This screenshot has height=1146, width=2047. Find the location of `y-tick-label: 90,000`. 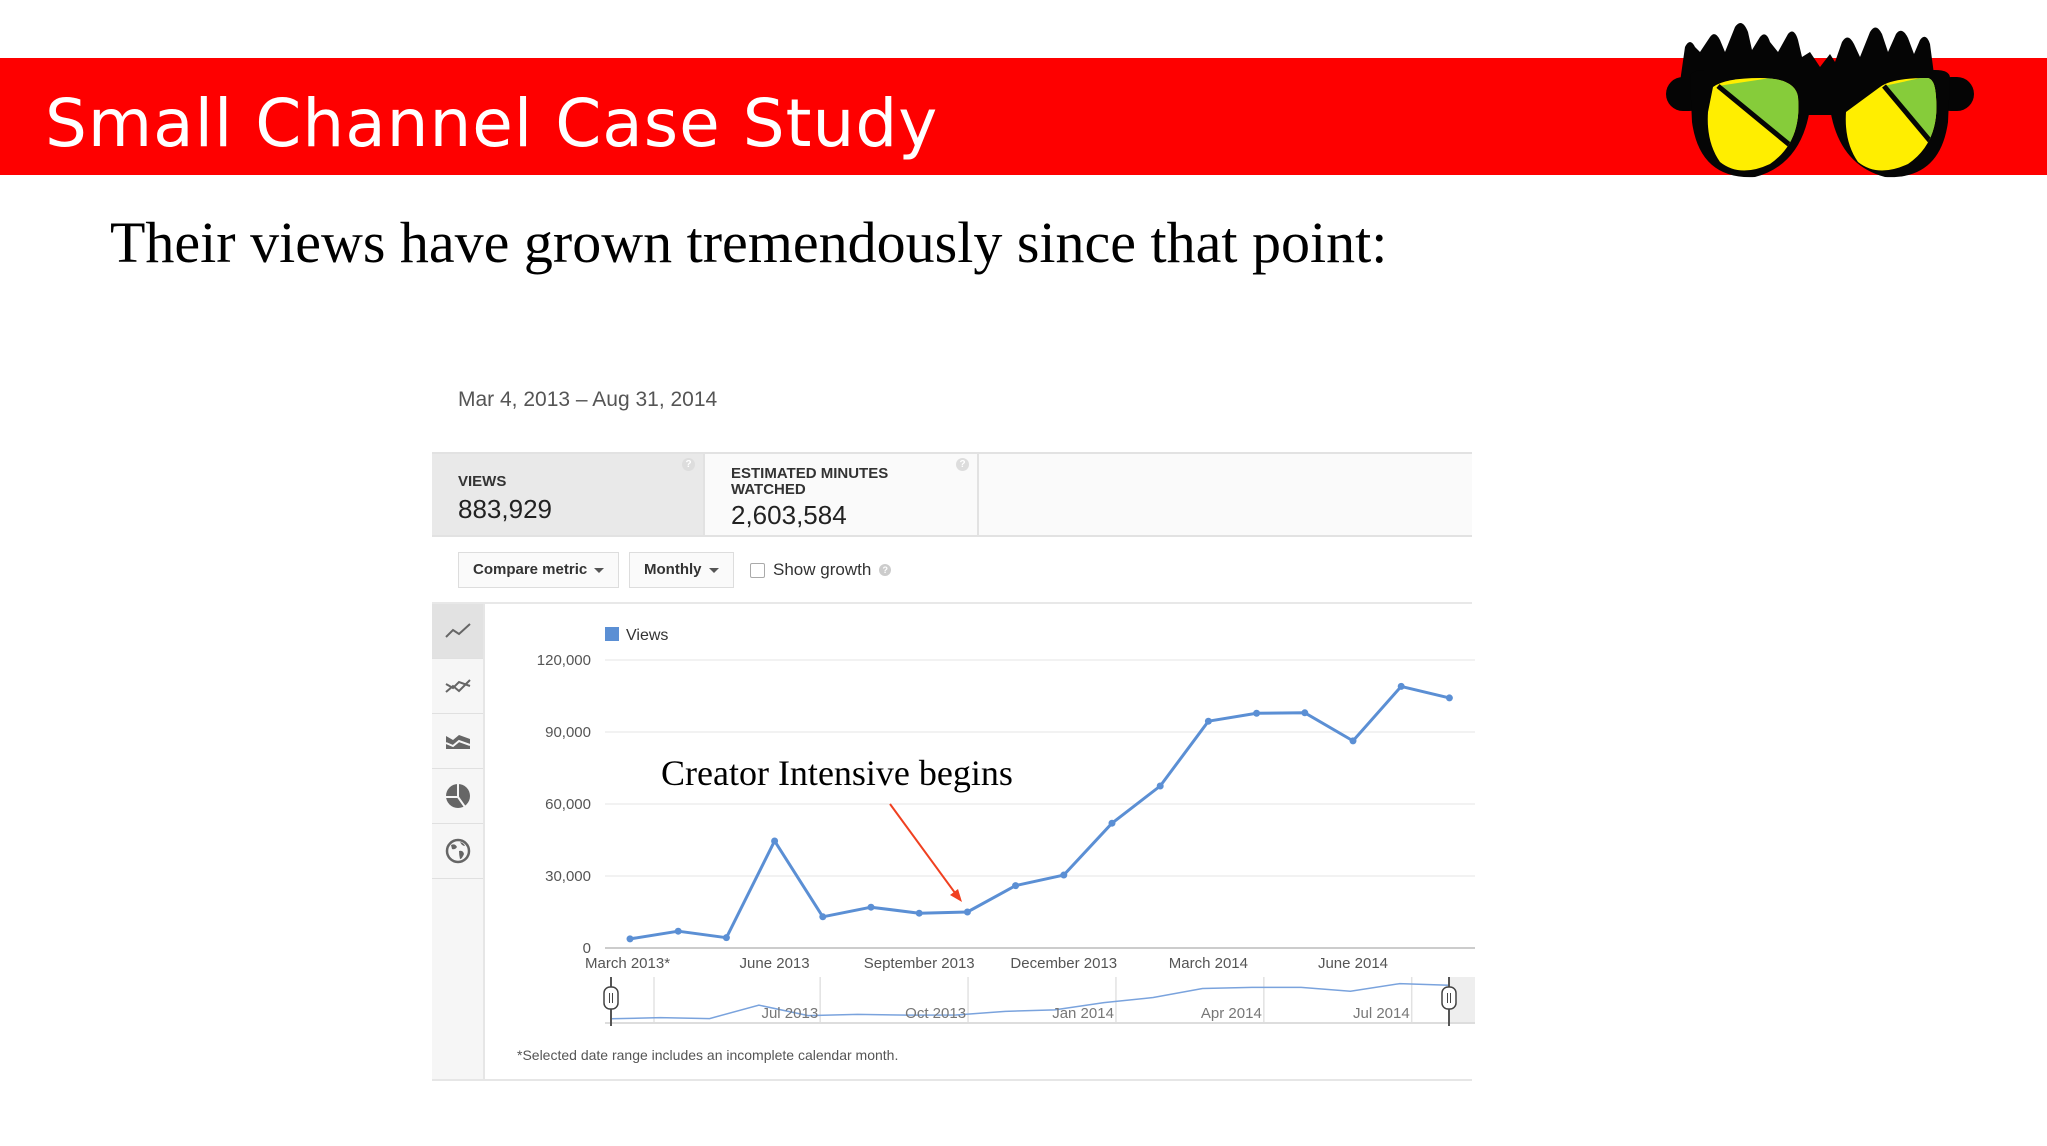

y-tick-label: 90,000 is located at coordinates (568, 732).